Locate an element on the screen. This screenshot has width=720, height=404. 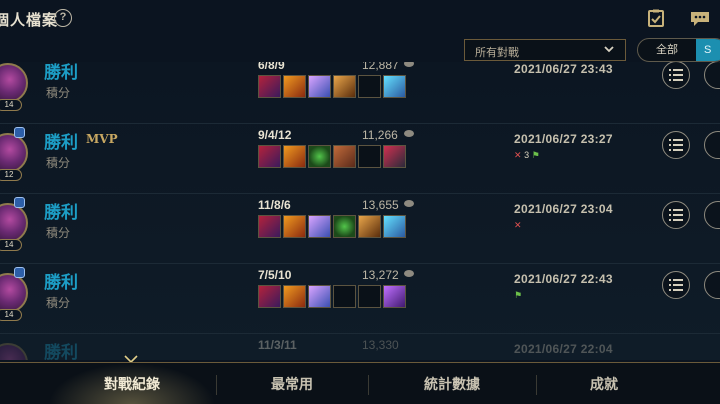
page-title: 個人檔案 is located at coordinates (29, 20).